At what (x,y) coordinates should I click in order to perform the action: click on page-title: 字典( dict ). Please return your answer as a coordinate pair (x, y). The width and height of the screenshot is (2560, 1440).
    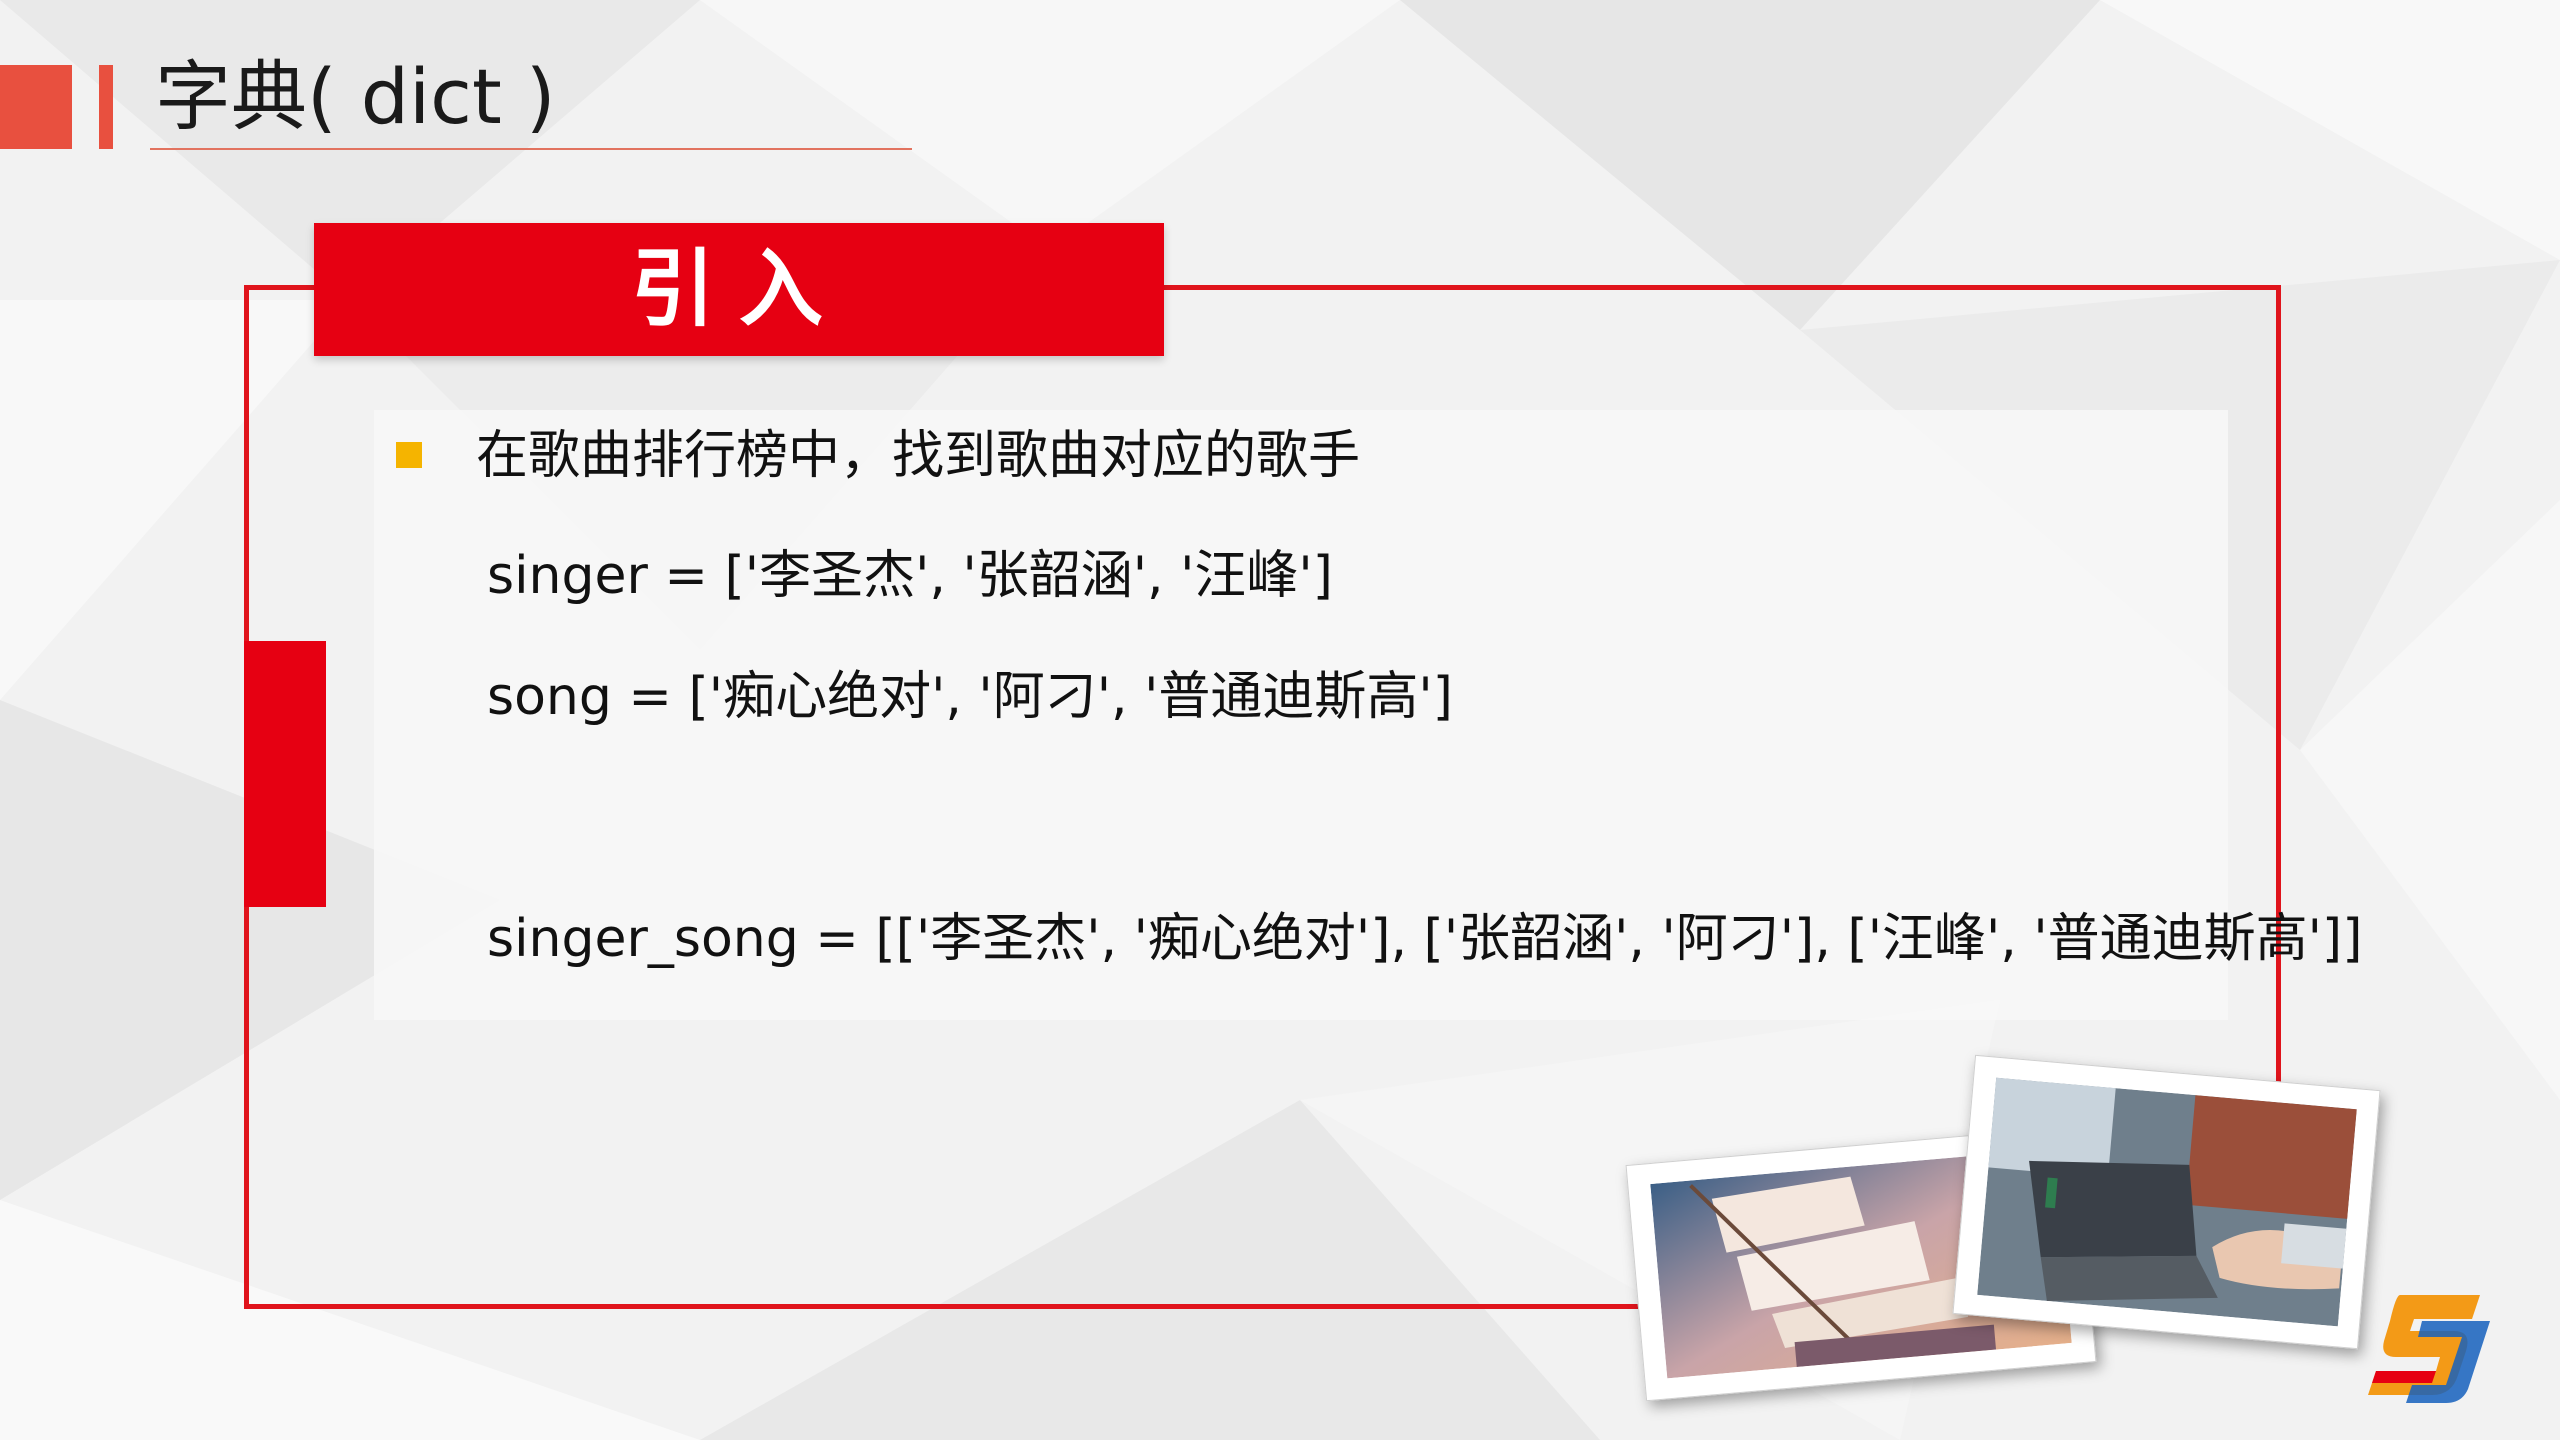
    Looking at the image, I should click on (355, 96).